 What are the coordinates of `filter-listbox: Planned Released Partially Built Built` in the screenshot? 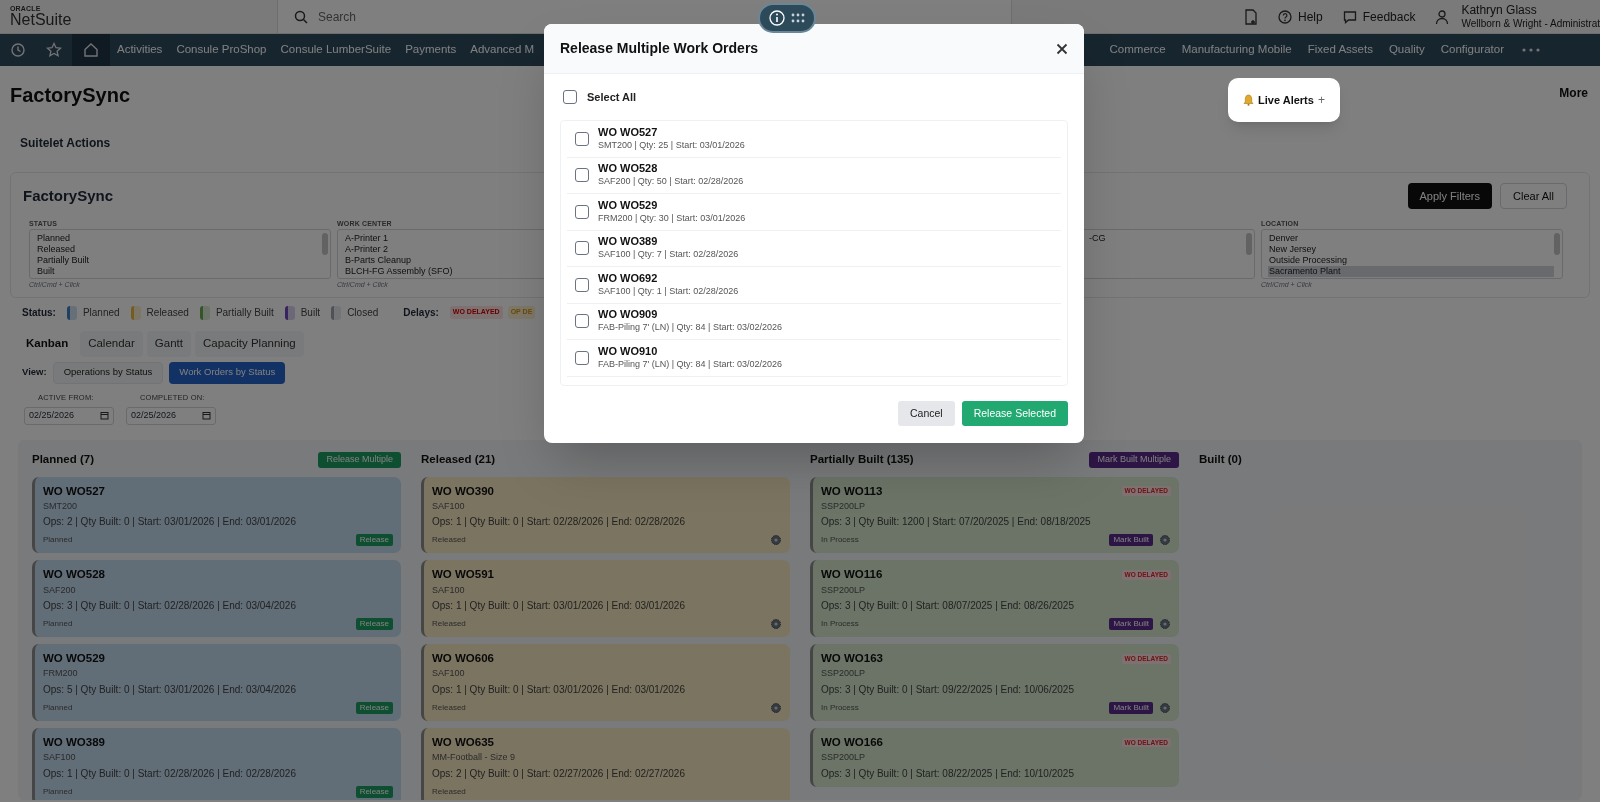 It's located at (180, 254).